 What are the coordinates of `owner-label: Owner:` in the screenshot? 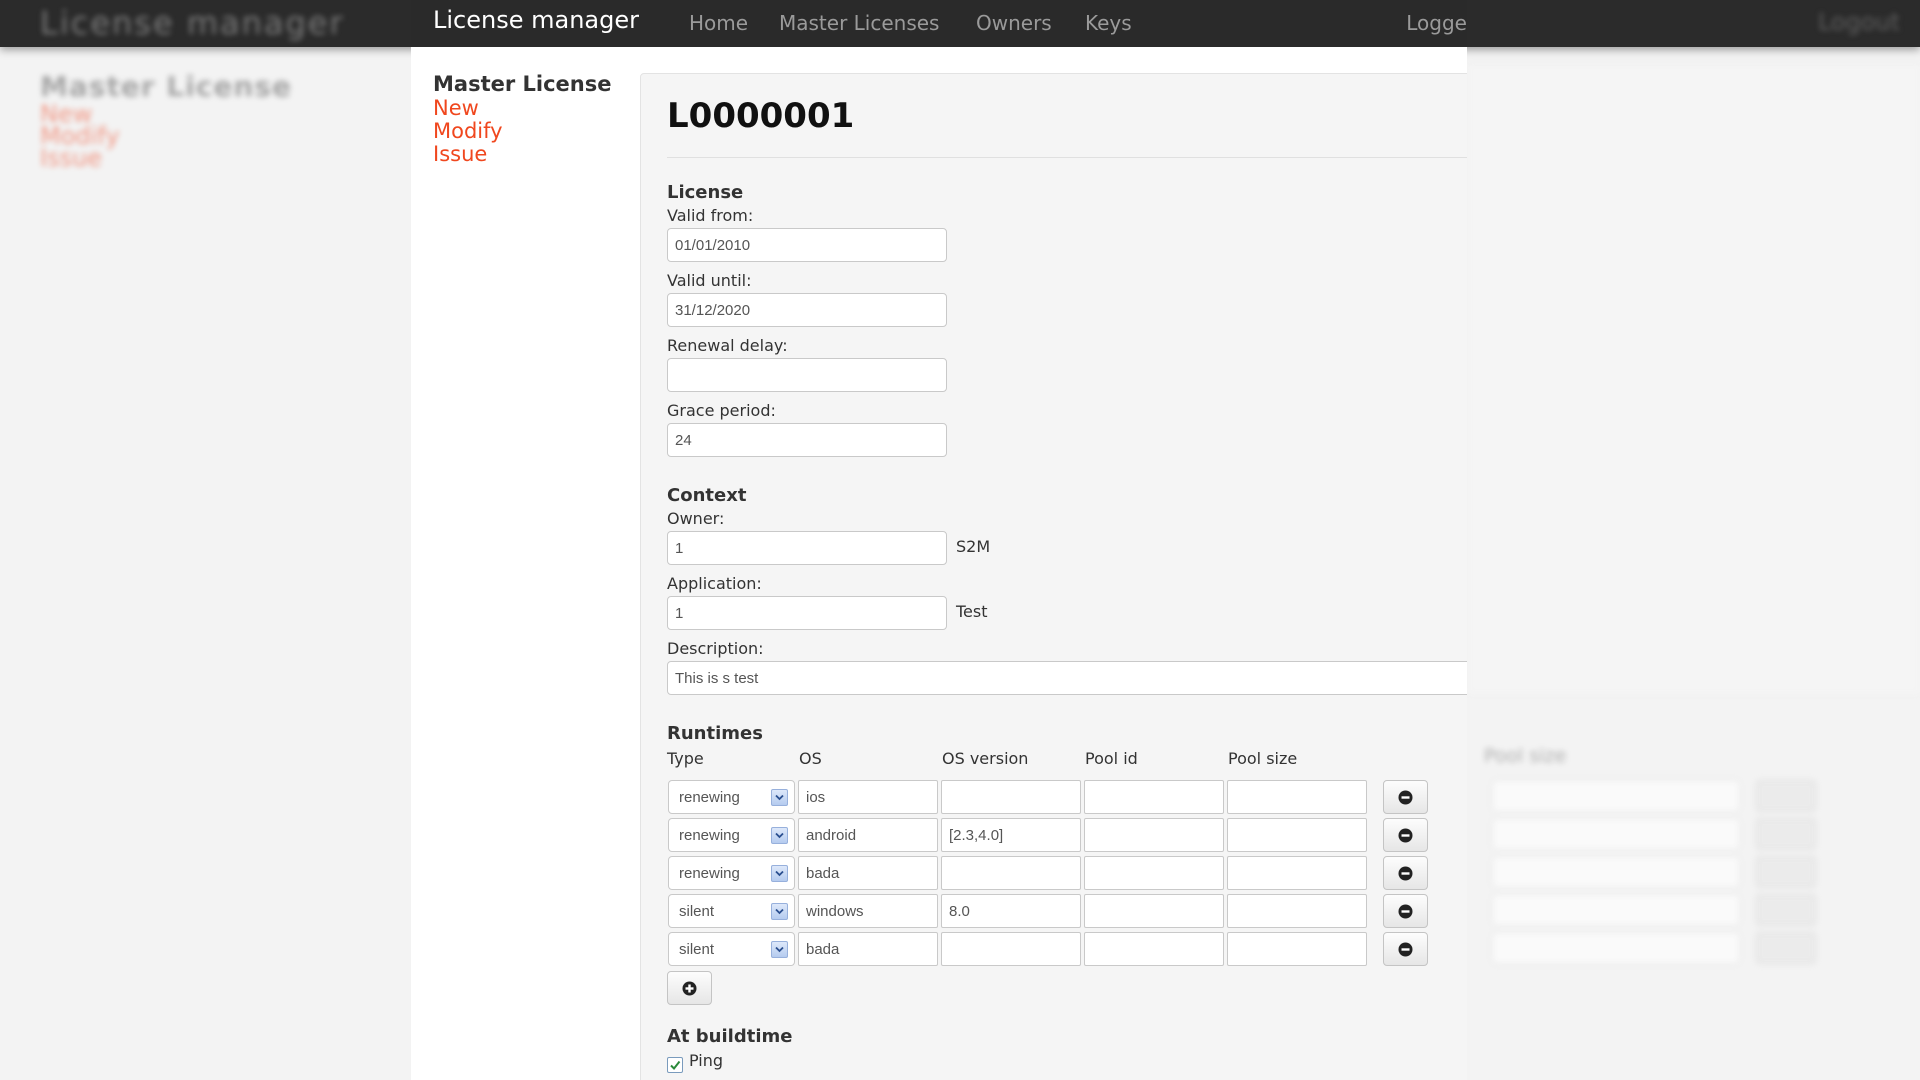 It's located at (696, 518).